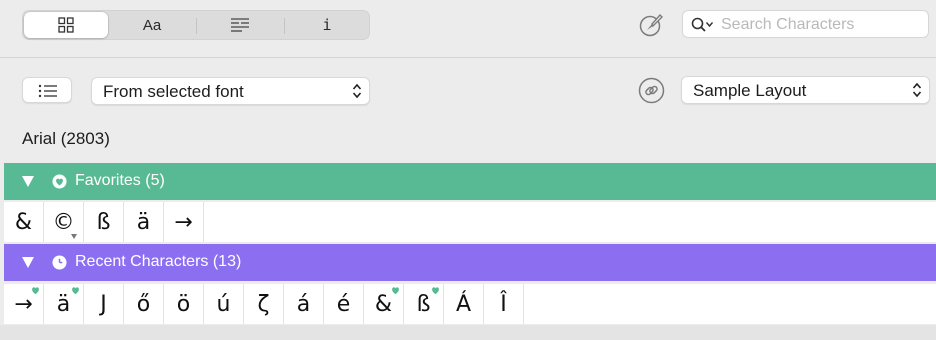  What do you see at coordinates (74, 236) in the screenshot?
I see `variants-indicator-icon` at bounding box center [74, 236].